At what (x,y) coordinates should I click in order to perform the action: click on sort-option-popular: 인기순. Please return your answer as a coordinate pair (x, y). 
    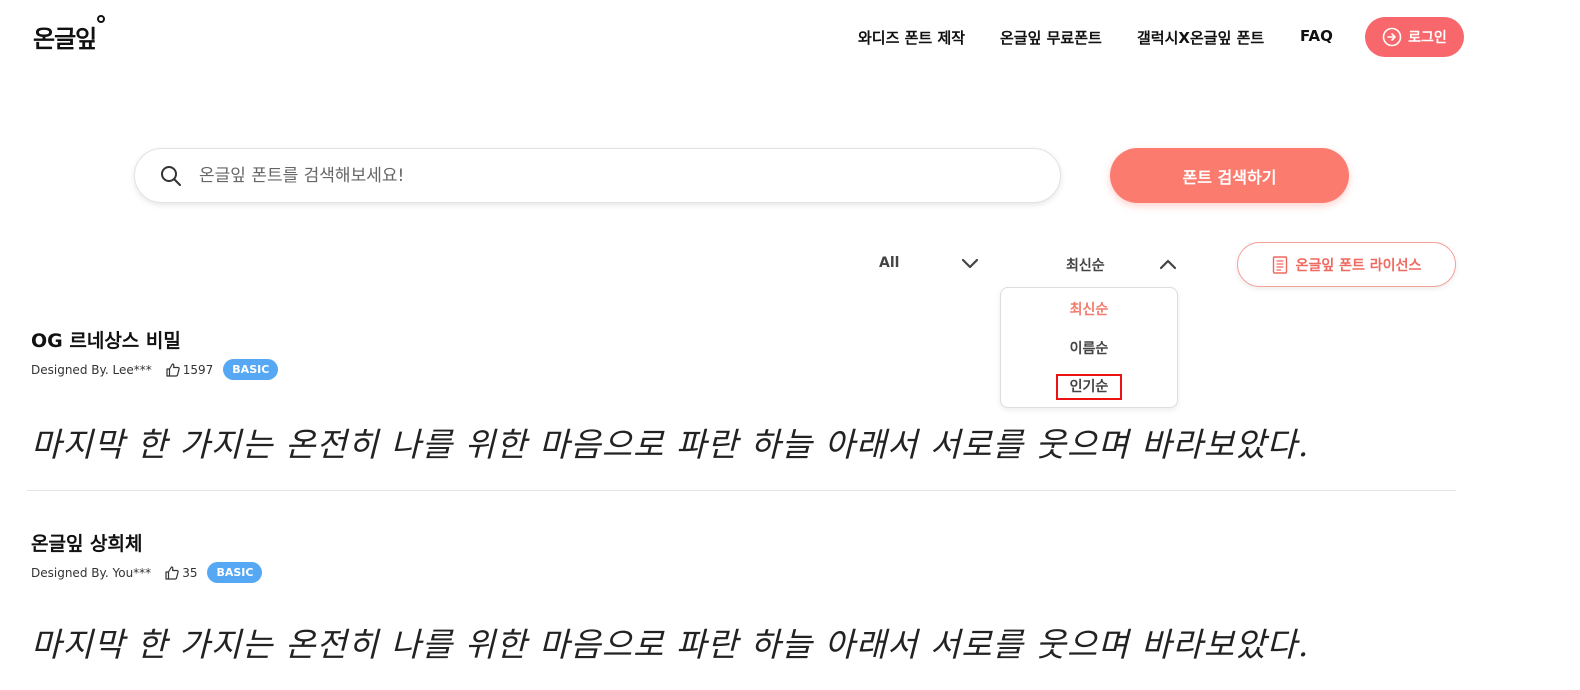
    Looking at the image, I should click on (1089, 387).